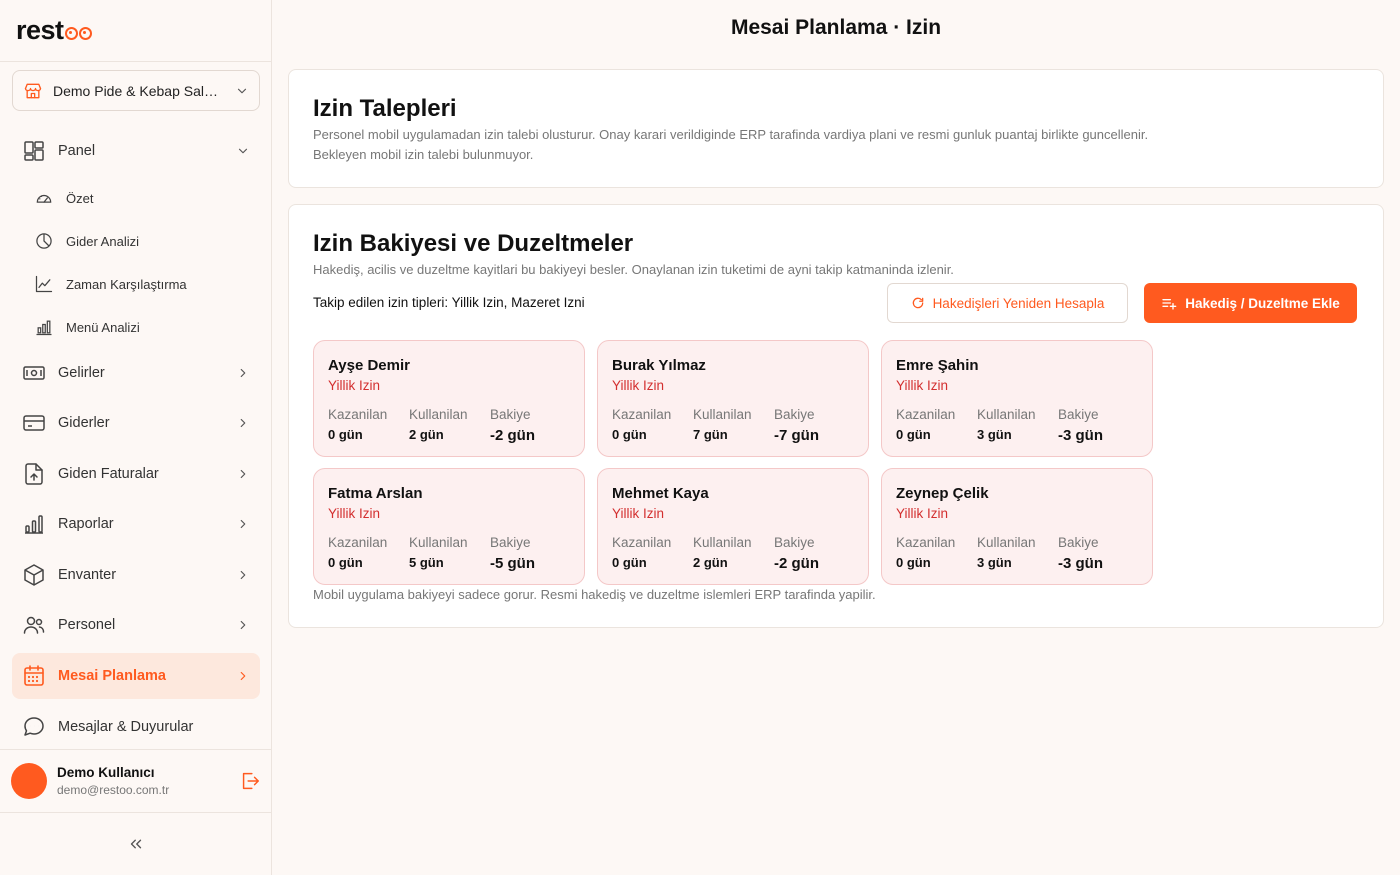 The width and height of the screenshot is (1400, 875). What do you see at coordinates (385, 108) in the screenshot?
I see `leave-requests-title: Izin Talepleri` at bounding box center [385, 108].